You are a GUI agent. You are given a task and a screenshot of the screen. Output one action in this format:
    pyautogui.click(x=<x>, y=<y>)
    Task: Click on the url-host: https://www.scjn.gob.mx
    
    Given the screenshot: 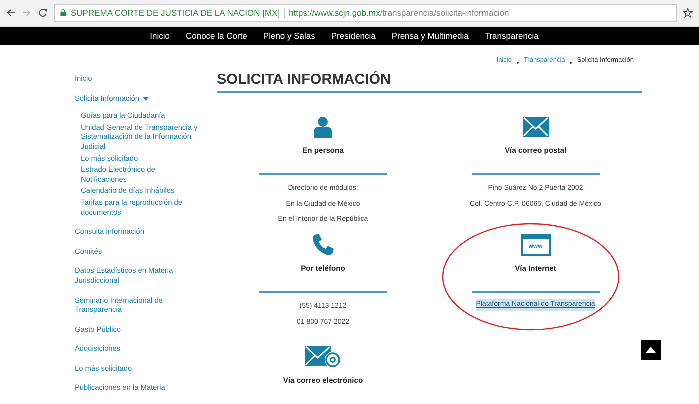 What is the action you would take?
    pyautogui.click(x=334, y=13)
    